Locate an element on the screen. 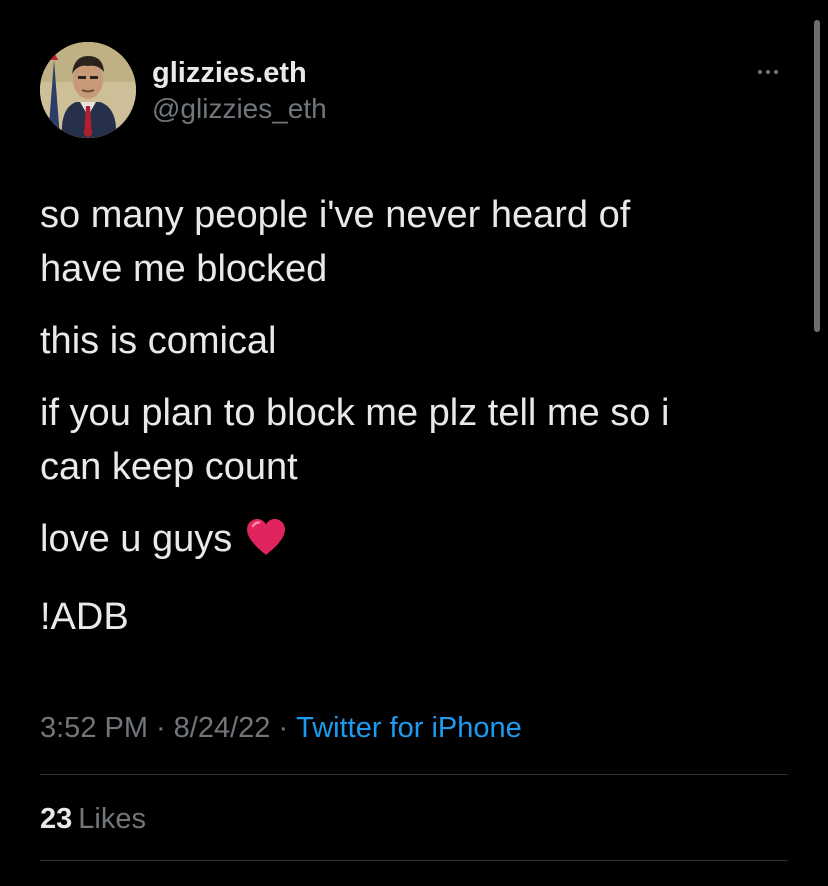 The height and width of the screenshot is (886, 828). tweet-date: 8/24/22 is located at coordinates (222, 728).